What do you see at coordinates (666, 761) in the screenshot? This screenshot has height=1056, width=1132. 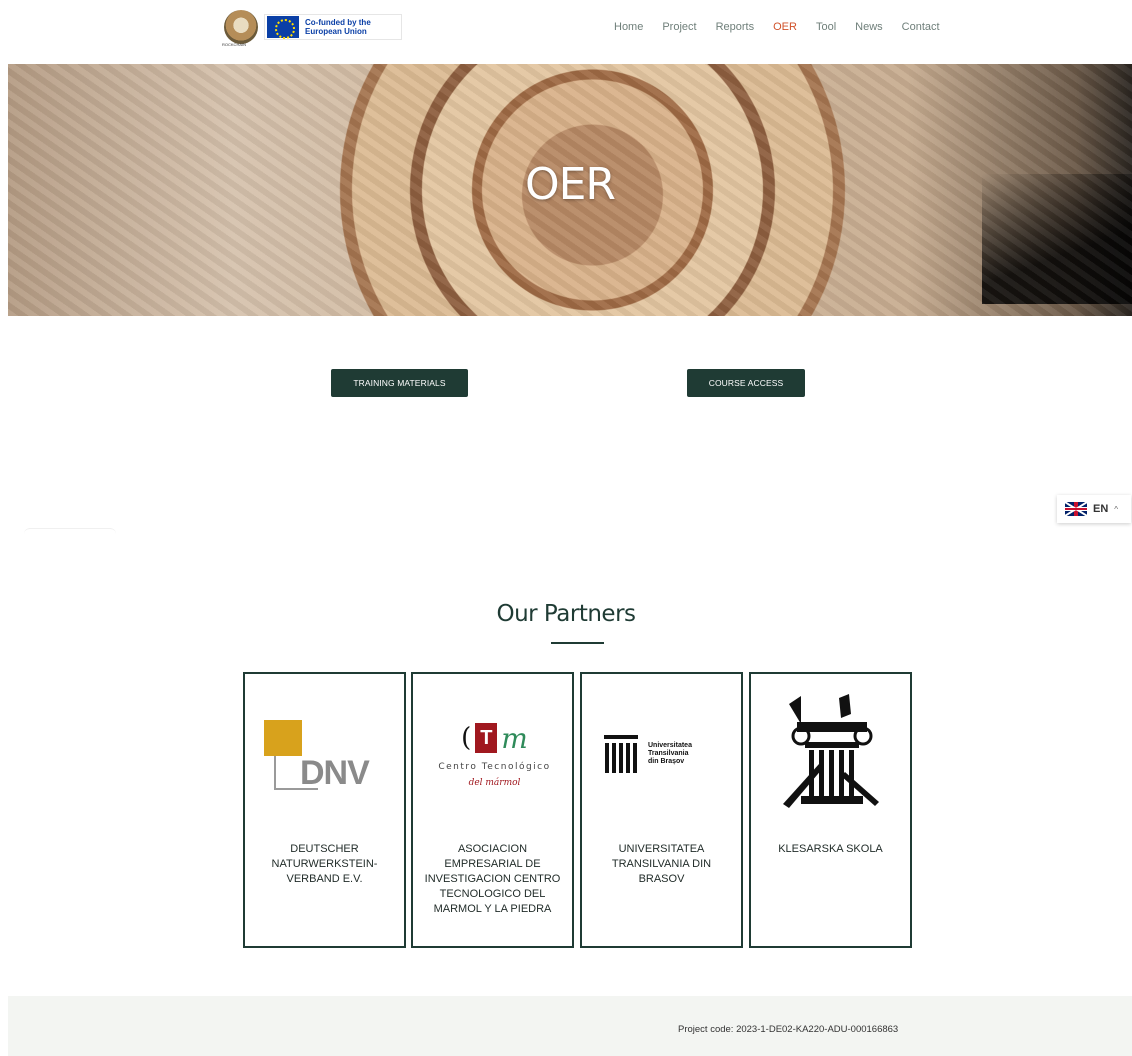 I see `utbv-logo-line3: din Brașov` at bounding box center [666, 761].